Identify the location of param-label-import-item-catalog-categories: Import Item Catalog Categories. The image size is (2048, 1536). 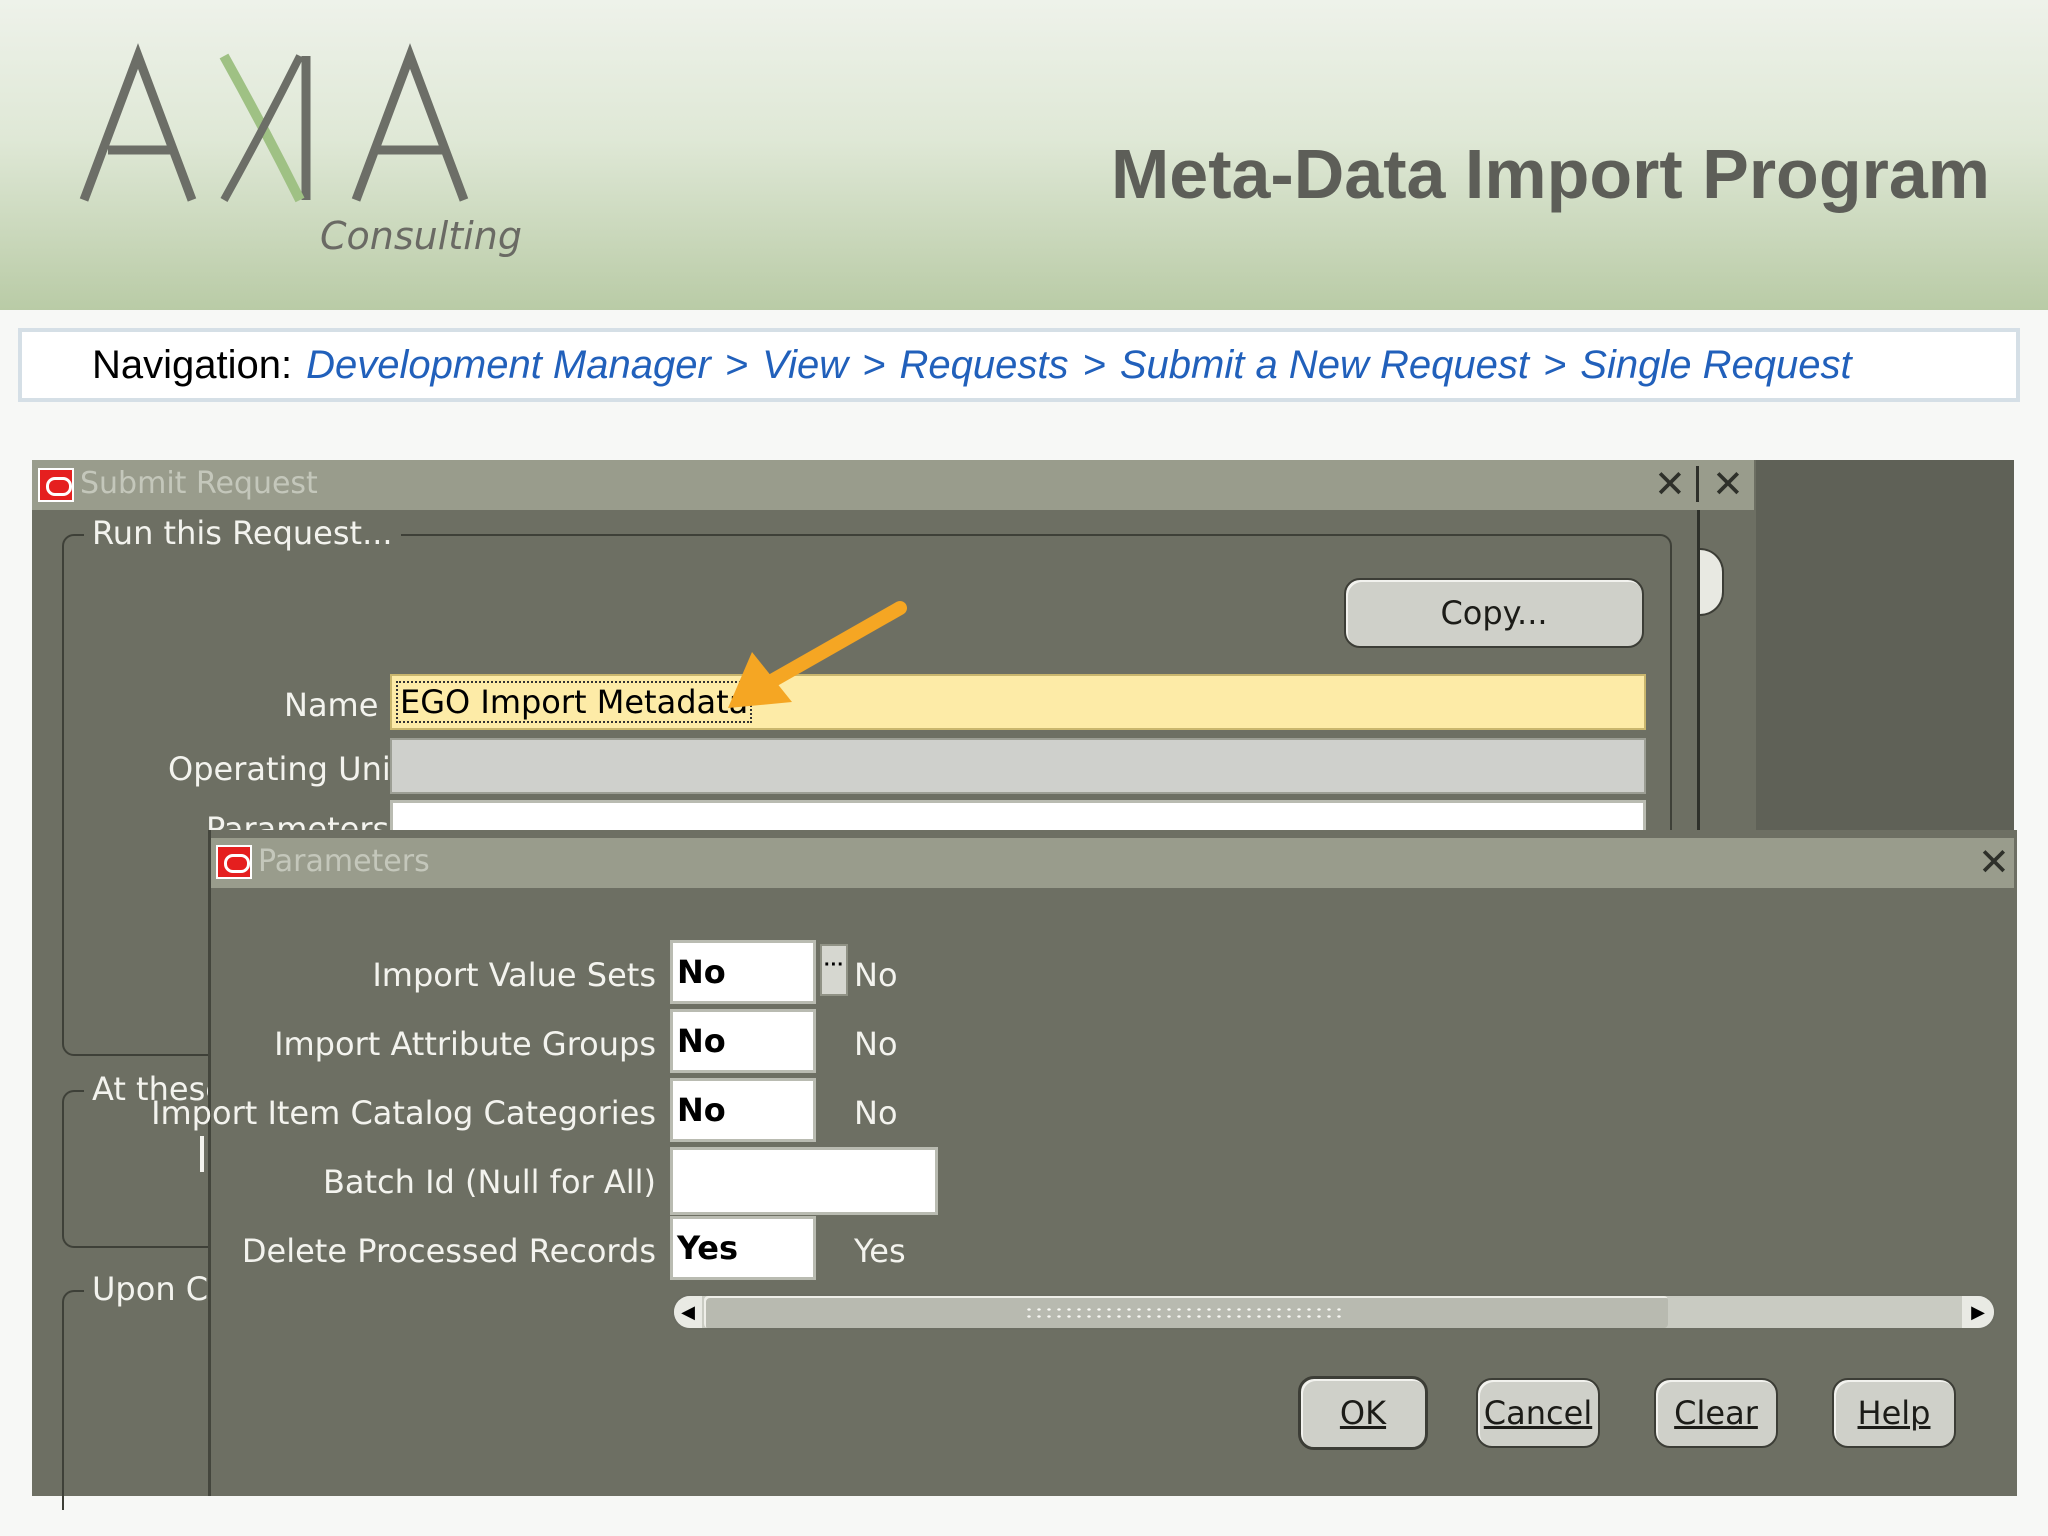
(403, 1113).